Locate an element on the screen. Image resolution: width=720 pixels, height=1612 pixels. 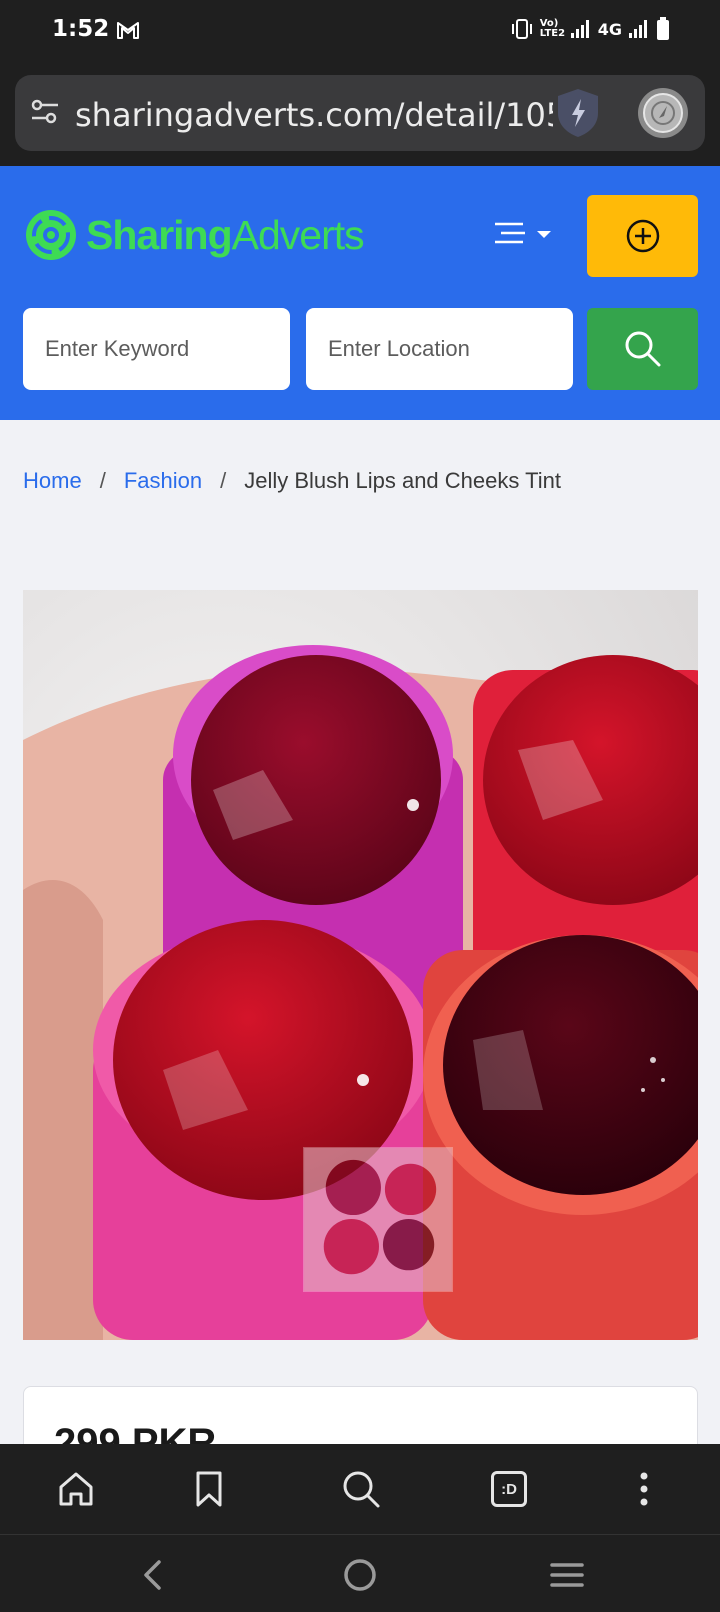
more-icon is located at coordinates (644, 1489).